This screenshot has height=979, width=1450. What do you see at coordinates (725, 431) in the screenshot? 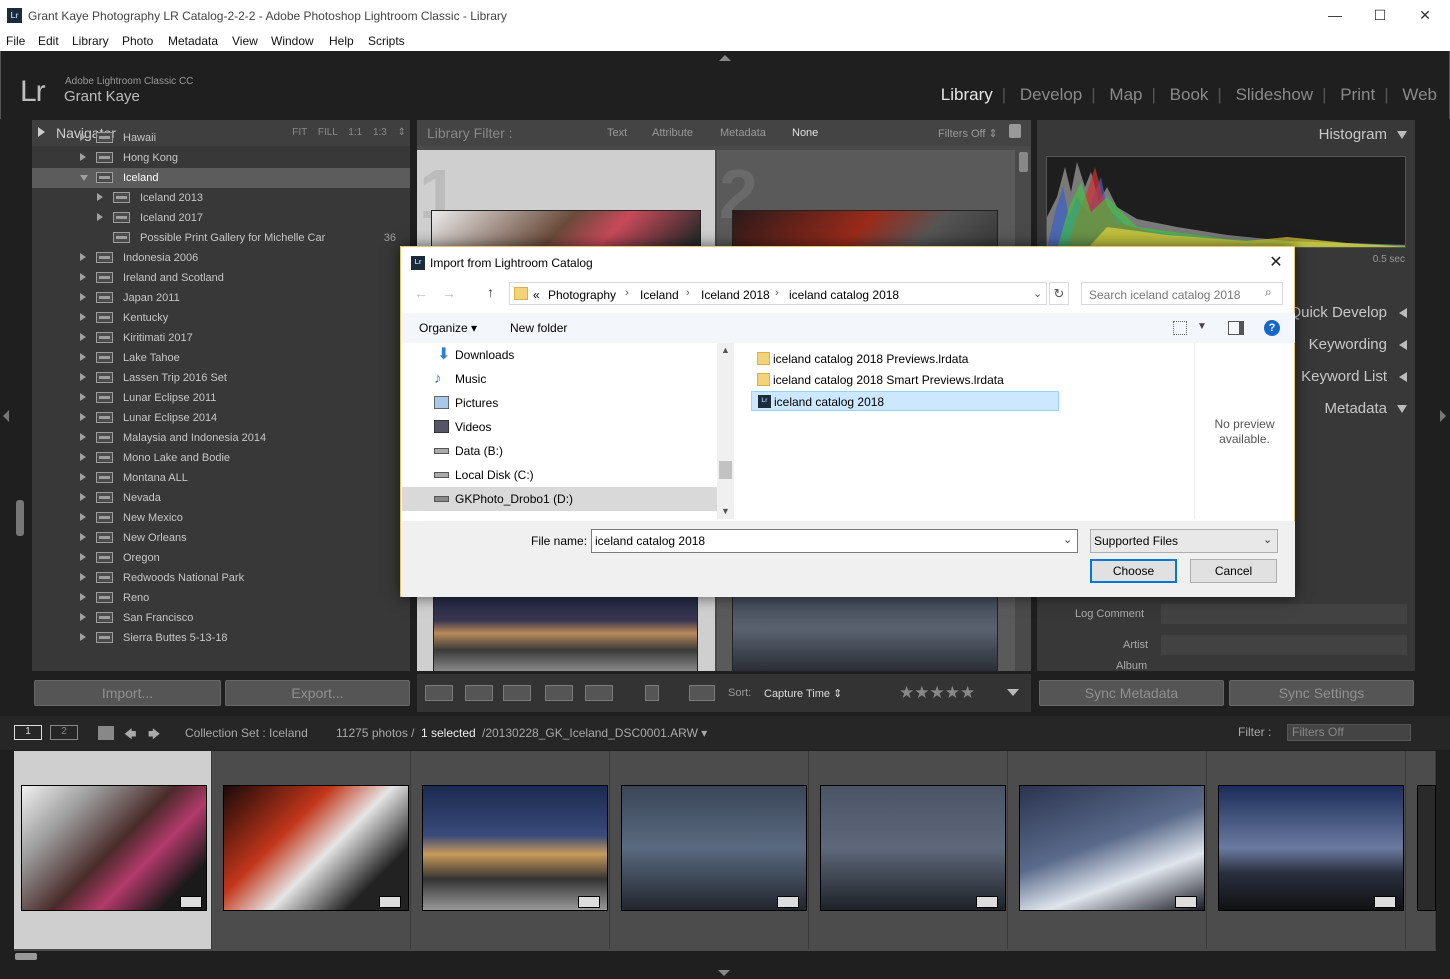
I see `nav-pane-scrollbar: ▲ ▼` at bounding box center [725, 431].